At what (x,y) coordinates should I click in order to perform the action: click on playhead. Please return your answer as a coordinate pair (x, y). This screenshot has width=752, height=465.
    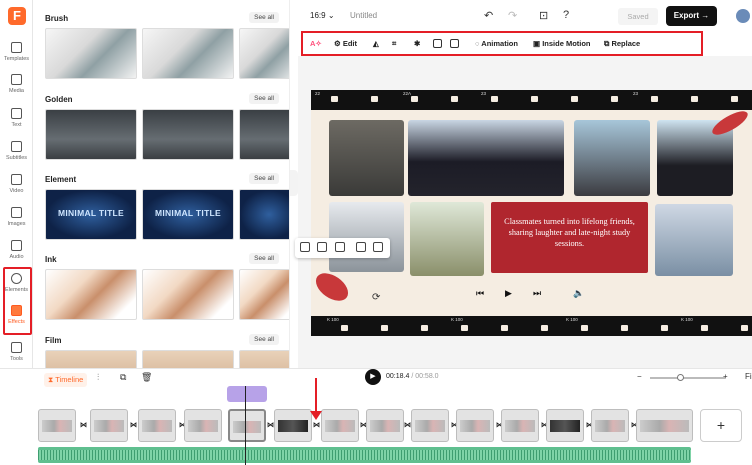
    Looking at the image, I should click on (245, 425).